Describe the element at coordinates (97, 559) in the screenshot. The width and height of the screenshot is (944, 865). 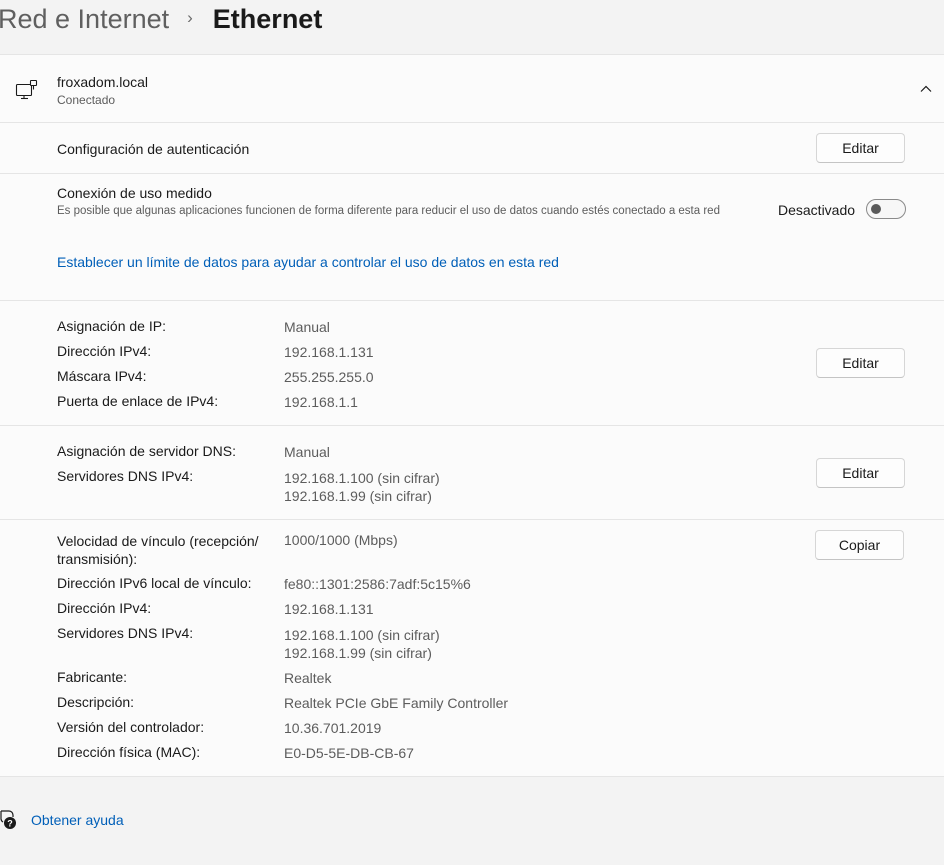
I see `link-speed-label-line2: transmisión):` at that location.